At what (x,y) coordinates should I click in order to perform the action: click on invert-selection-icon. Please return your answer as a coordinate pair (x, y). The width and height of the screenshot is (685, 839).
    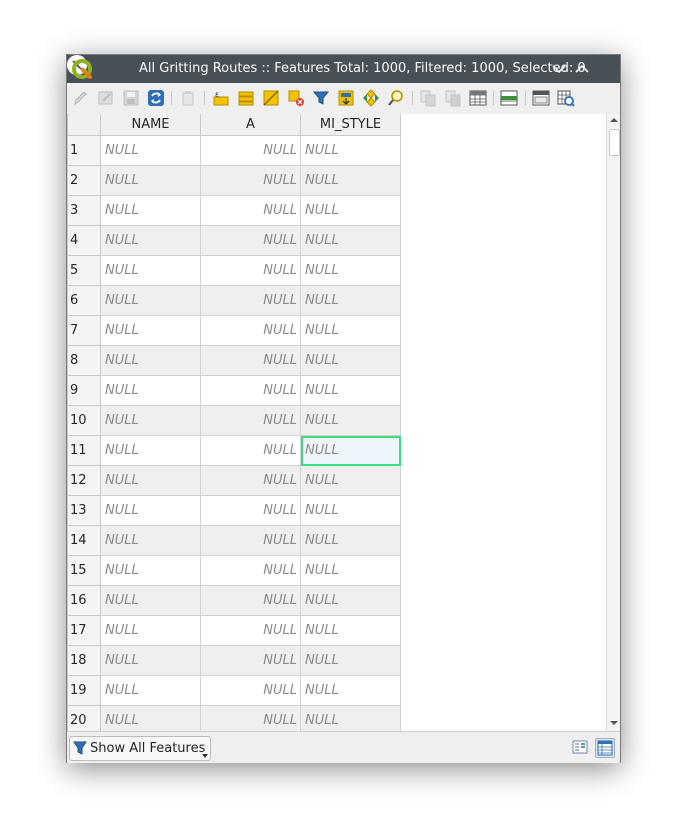
    Looking at the image, I should click on (296, 98).